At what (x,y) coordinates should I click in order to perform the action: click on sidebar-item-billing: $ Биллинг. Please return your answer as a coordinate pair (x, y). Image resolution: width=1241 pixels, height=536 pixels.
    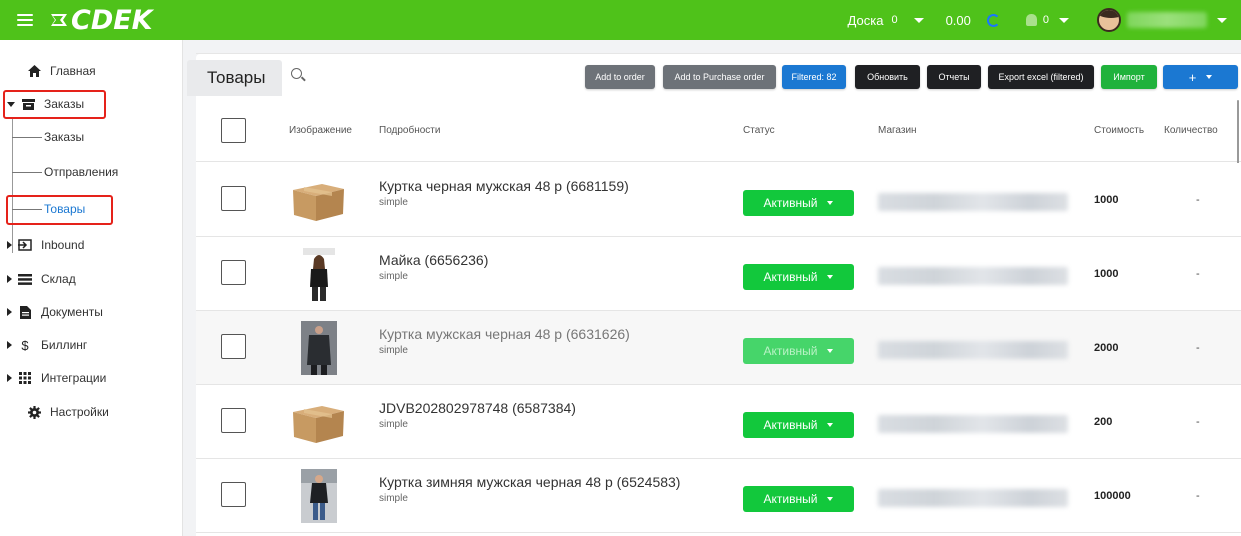
    Looking at the image, I should click on (47, 345).